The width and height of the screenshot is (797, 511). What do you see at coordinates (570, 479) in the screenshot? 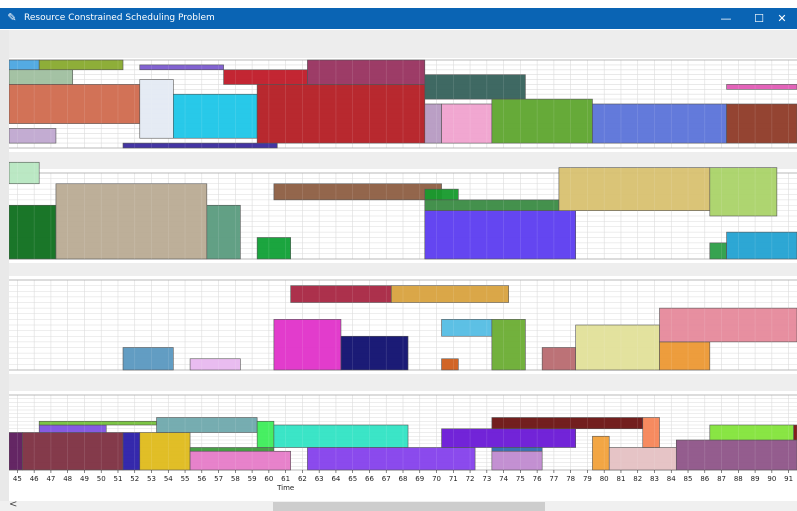
I see `x-tick-label: 78` at bounding box center [570, 479].